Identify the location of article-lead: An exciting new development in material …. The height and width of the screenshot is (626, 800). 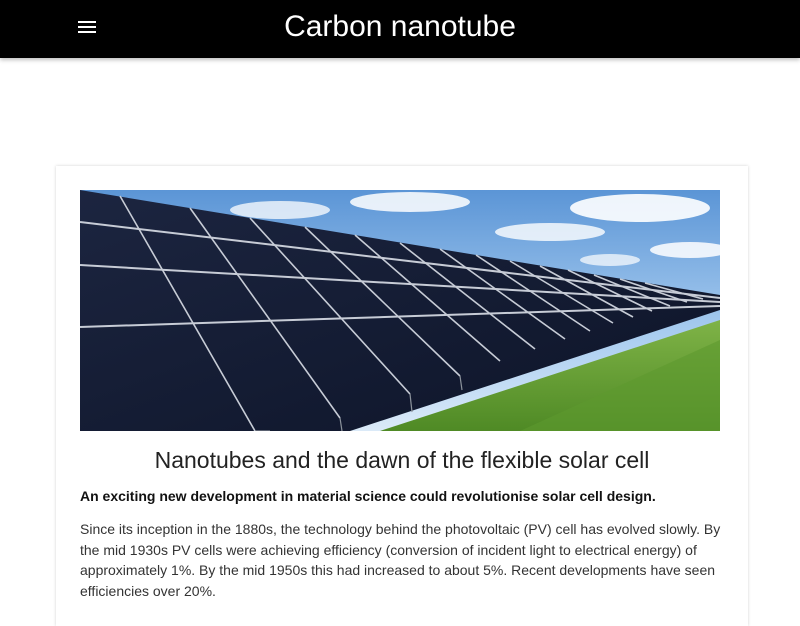
(368, 496).